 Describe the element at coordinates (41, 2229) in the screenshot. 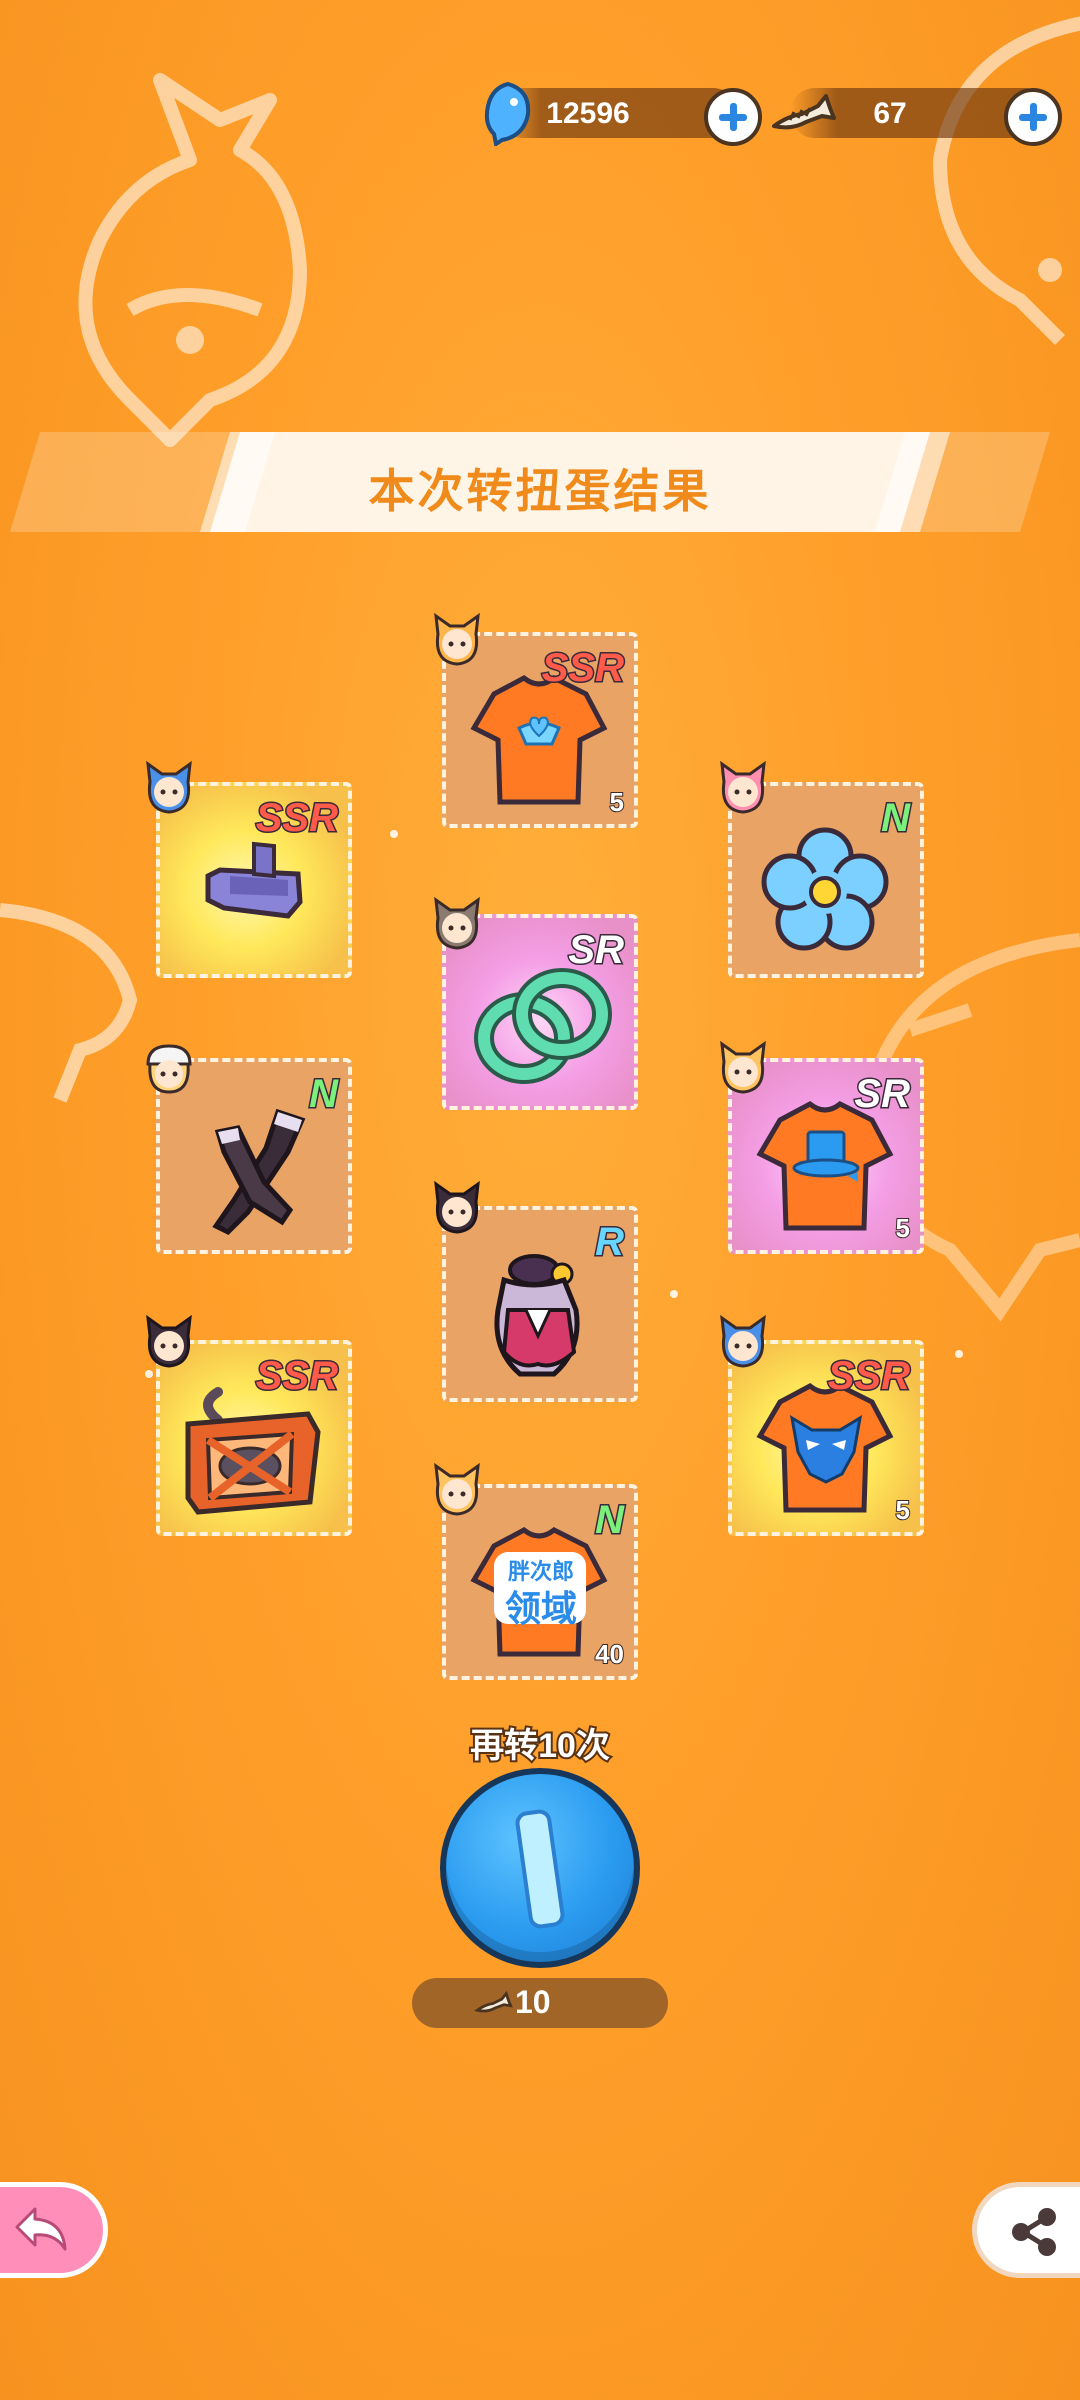

I see `back-arrow-icon` at that location.